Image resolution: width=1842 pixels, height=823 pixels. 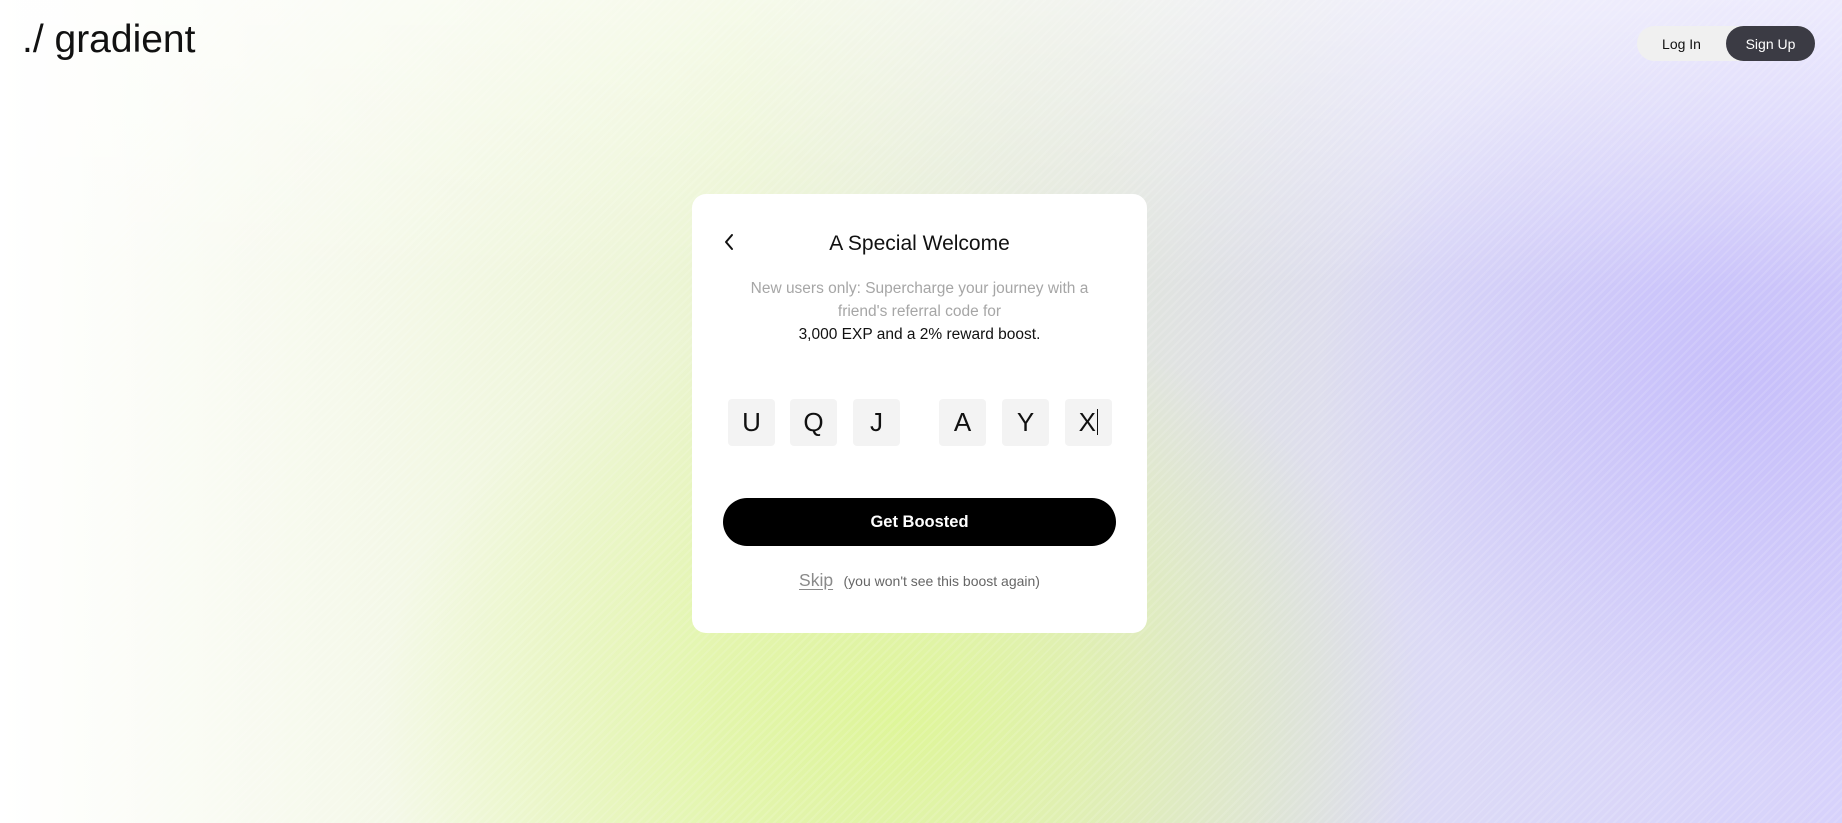 I want to click on skip-link: Skip, so click(x=816, y=580).